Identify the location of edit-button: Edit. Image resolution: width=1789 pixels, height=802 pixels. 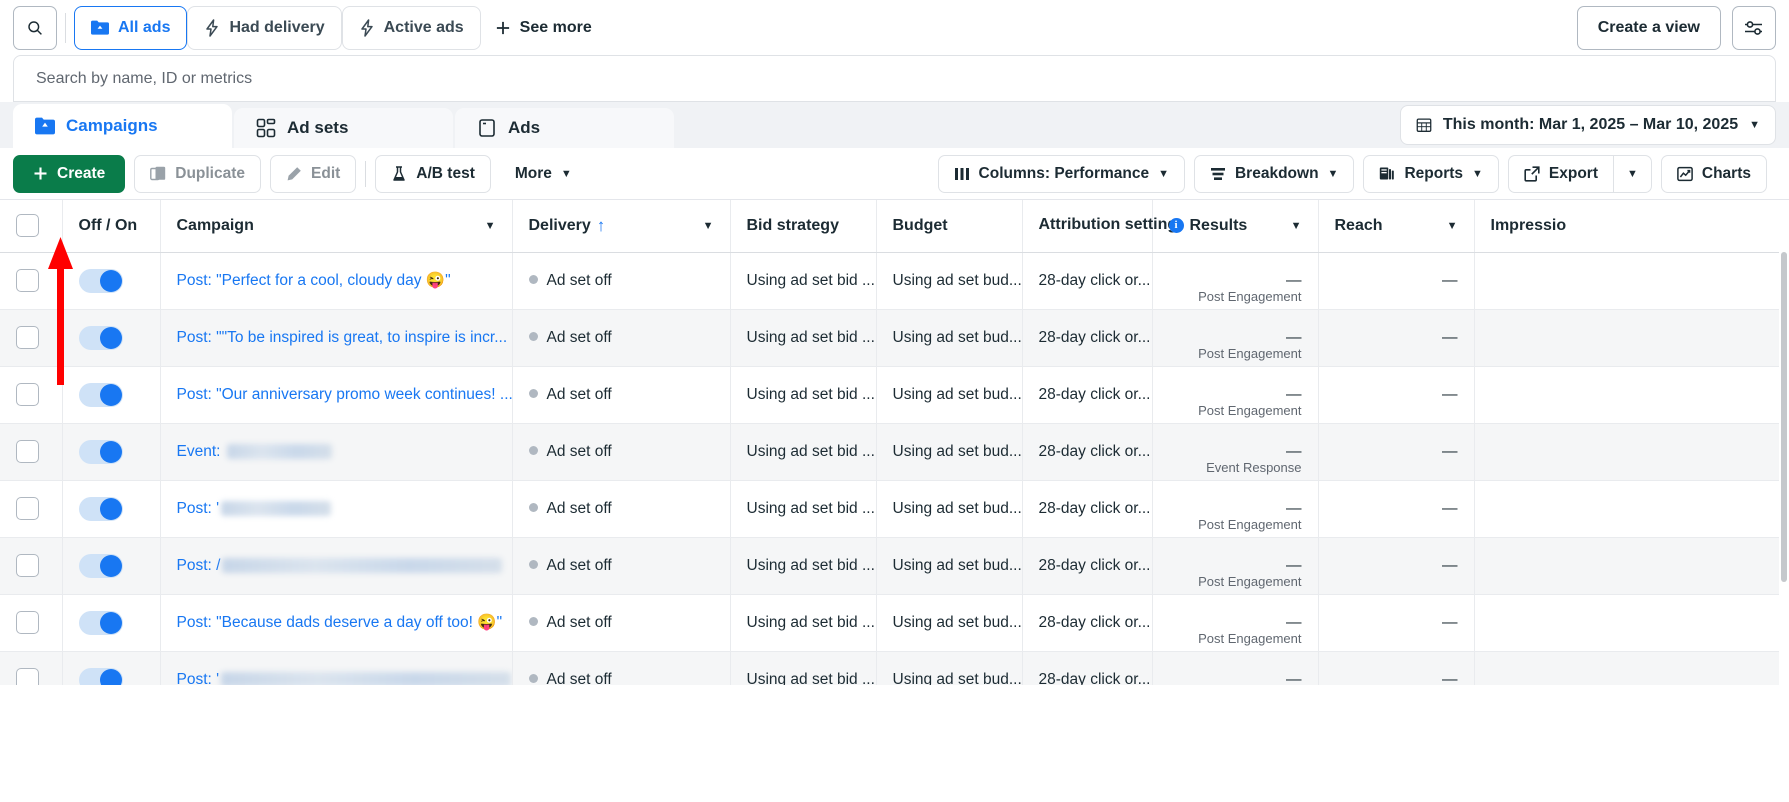
(313, 173).